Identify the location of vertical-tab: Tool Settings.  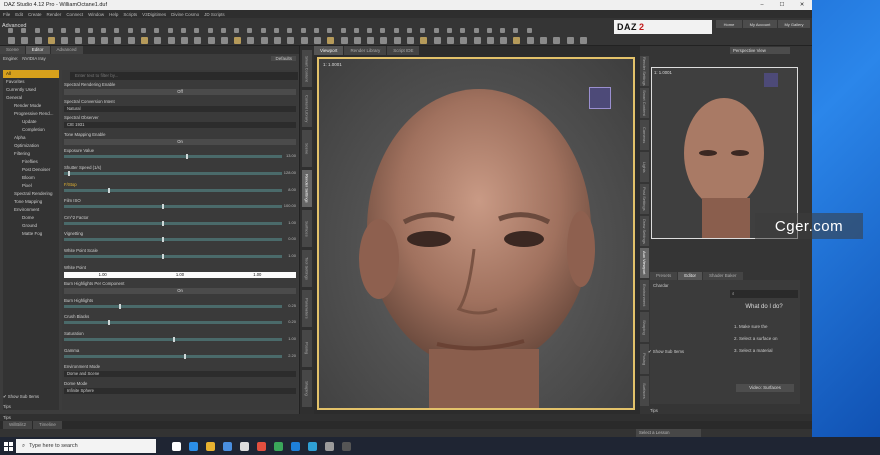
(307, 268).